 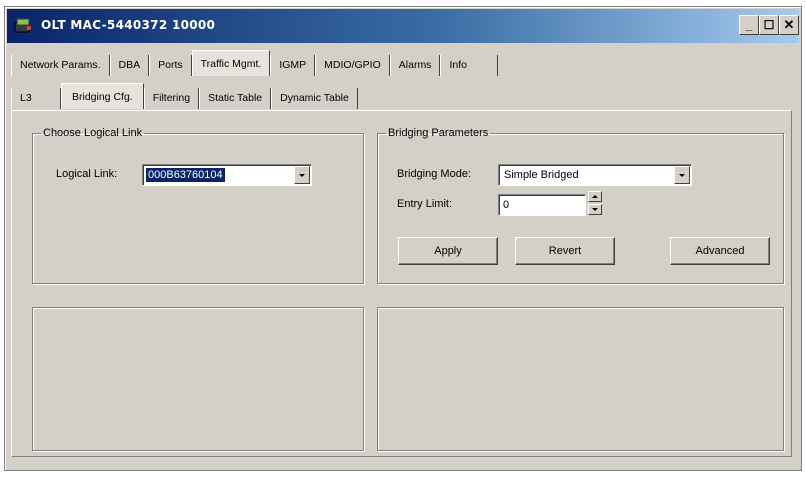 What do you see at coordinates (434, 174) in the screenshot?
I see `bridging-mode-label: Bridging Mode:` at bounding box center [434, 174].